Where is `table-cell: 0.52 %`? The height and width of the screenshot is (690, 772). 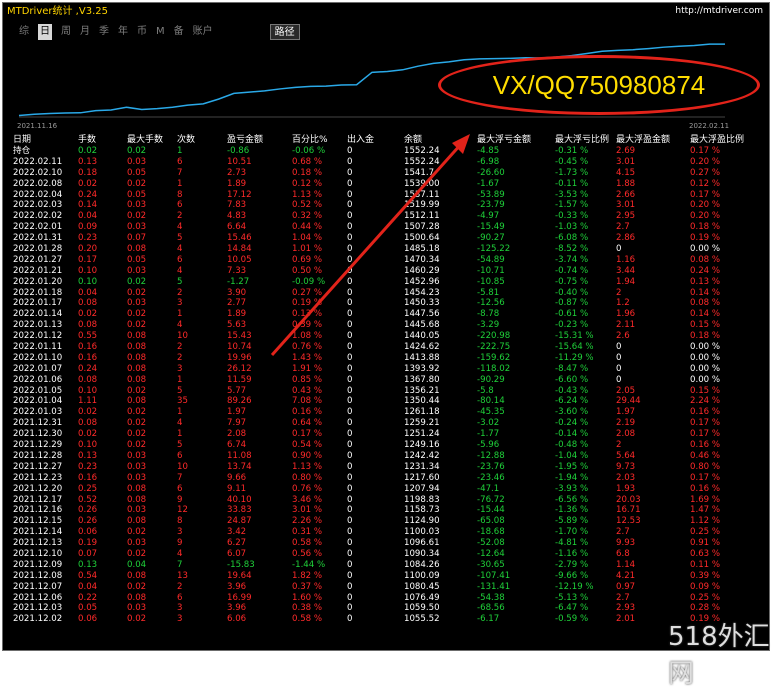
table-cell: 0.52 % is located at coordinates (307, 205).